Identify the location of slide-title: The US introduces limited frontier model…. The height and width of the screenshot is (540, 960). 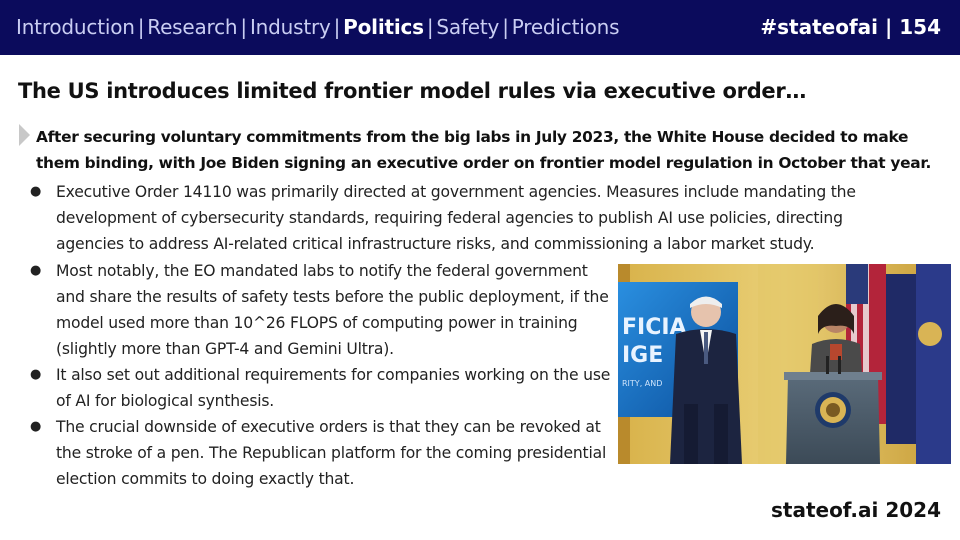
(412, 91).